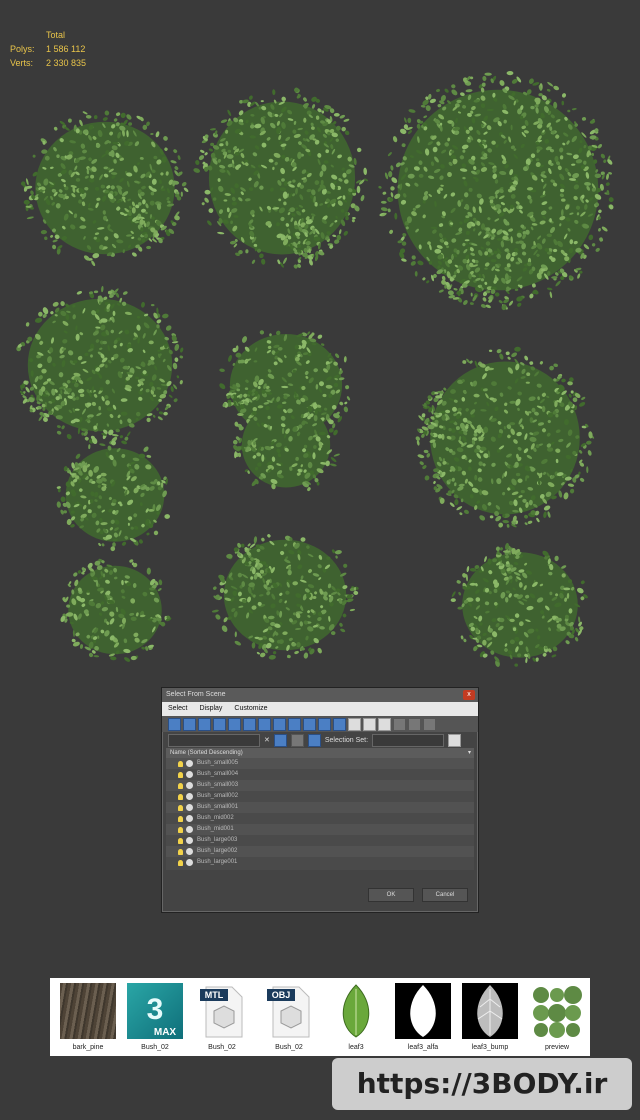  What do you see at coordinates (418, 895) in the screenshot?
I see `dialog-buttons: OK Cancel` at bounding box center [418, 895].